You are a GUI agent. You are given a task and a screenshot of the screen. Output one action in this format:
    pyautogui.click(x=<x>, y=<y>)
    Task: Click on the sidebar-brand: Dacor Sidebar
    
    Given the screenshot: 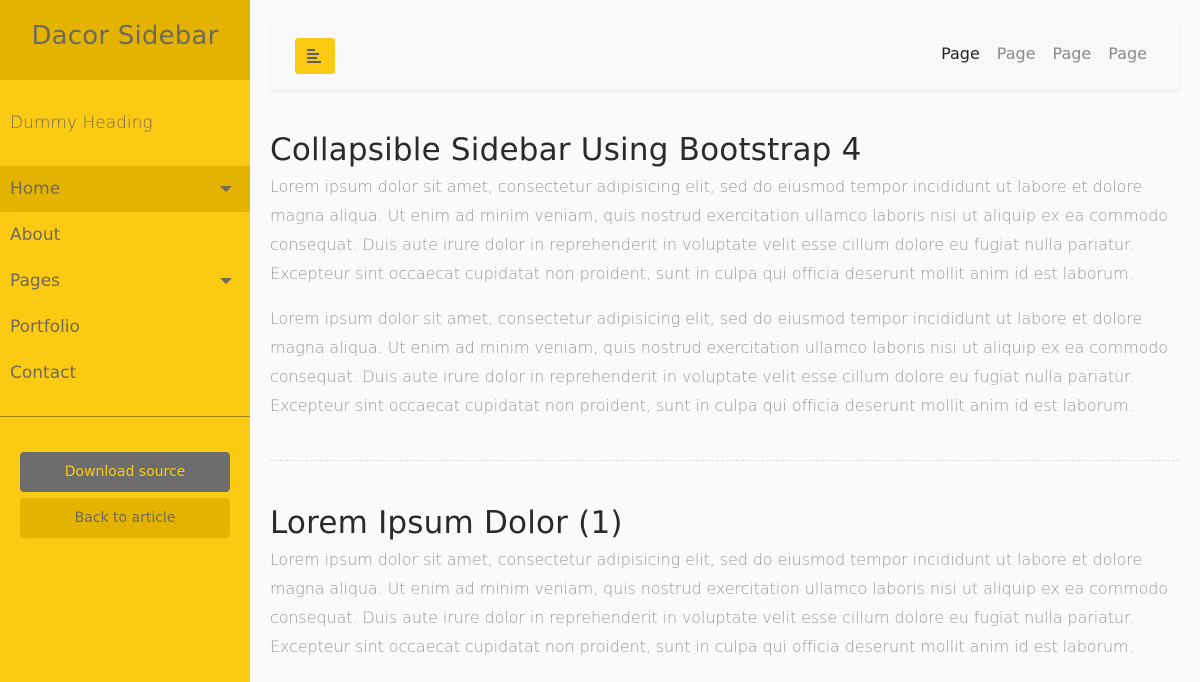 What is the action you would take?
    pyautogui.click(x=124, y=36)
    